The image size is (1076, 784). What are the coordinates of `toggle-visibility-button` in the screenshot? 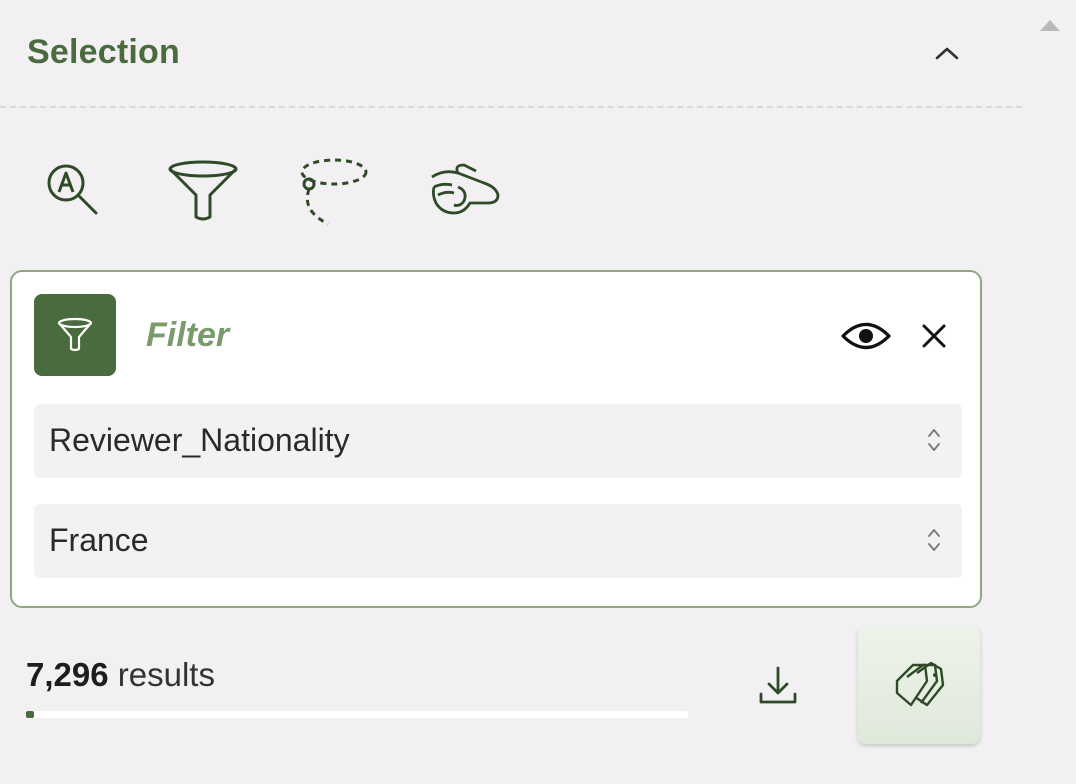 It's located at (866, 336).